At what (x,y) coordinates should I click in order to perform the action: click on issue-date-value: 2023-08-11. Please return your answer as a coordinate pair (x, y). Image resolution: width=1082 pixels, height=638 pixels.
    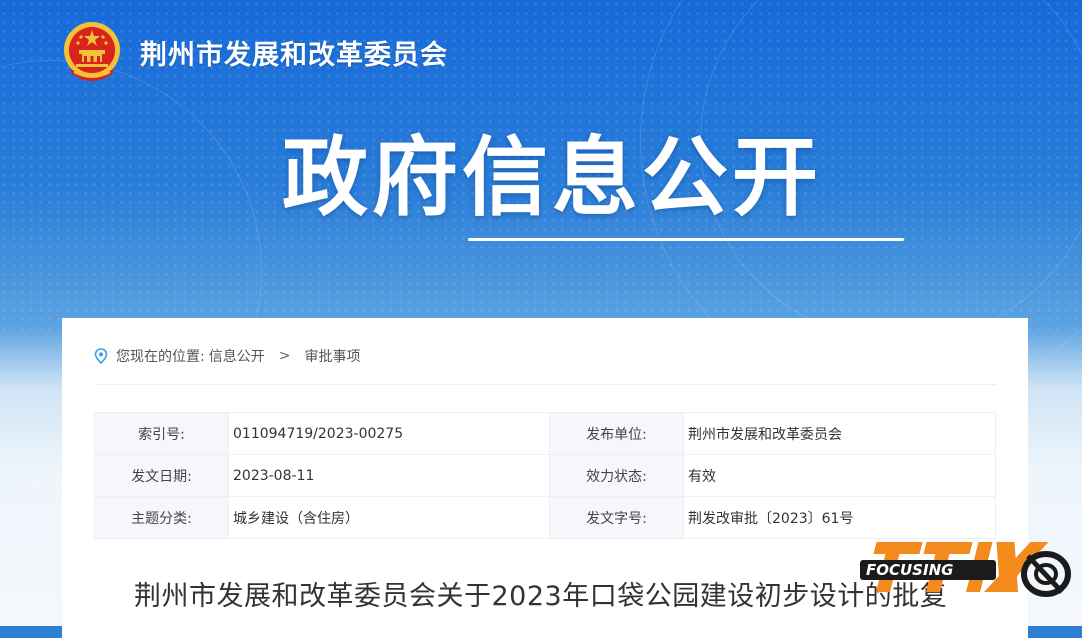
    Looking at the image, I should click on (389, 475).